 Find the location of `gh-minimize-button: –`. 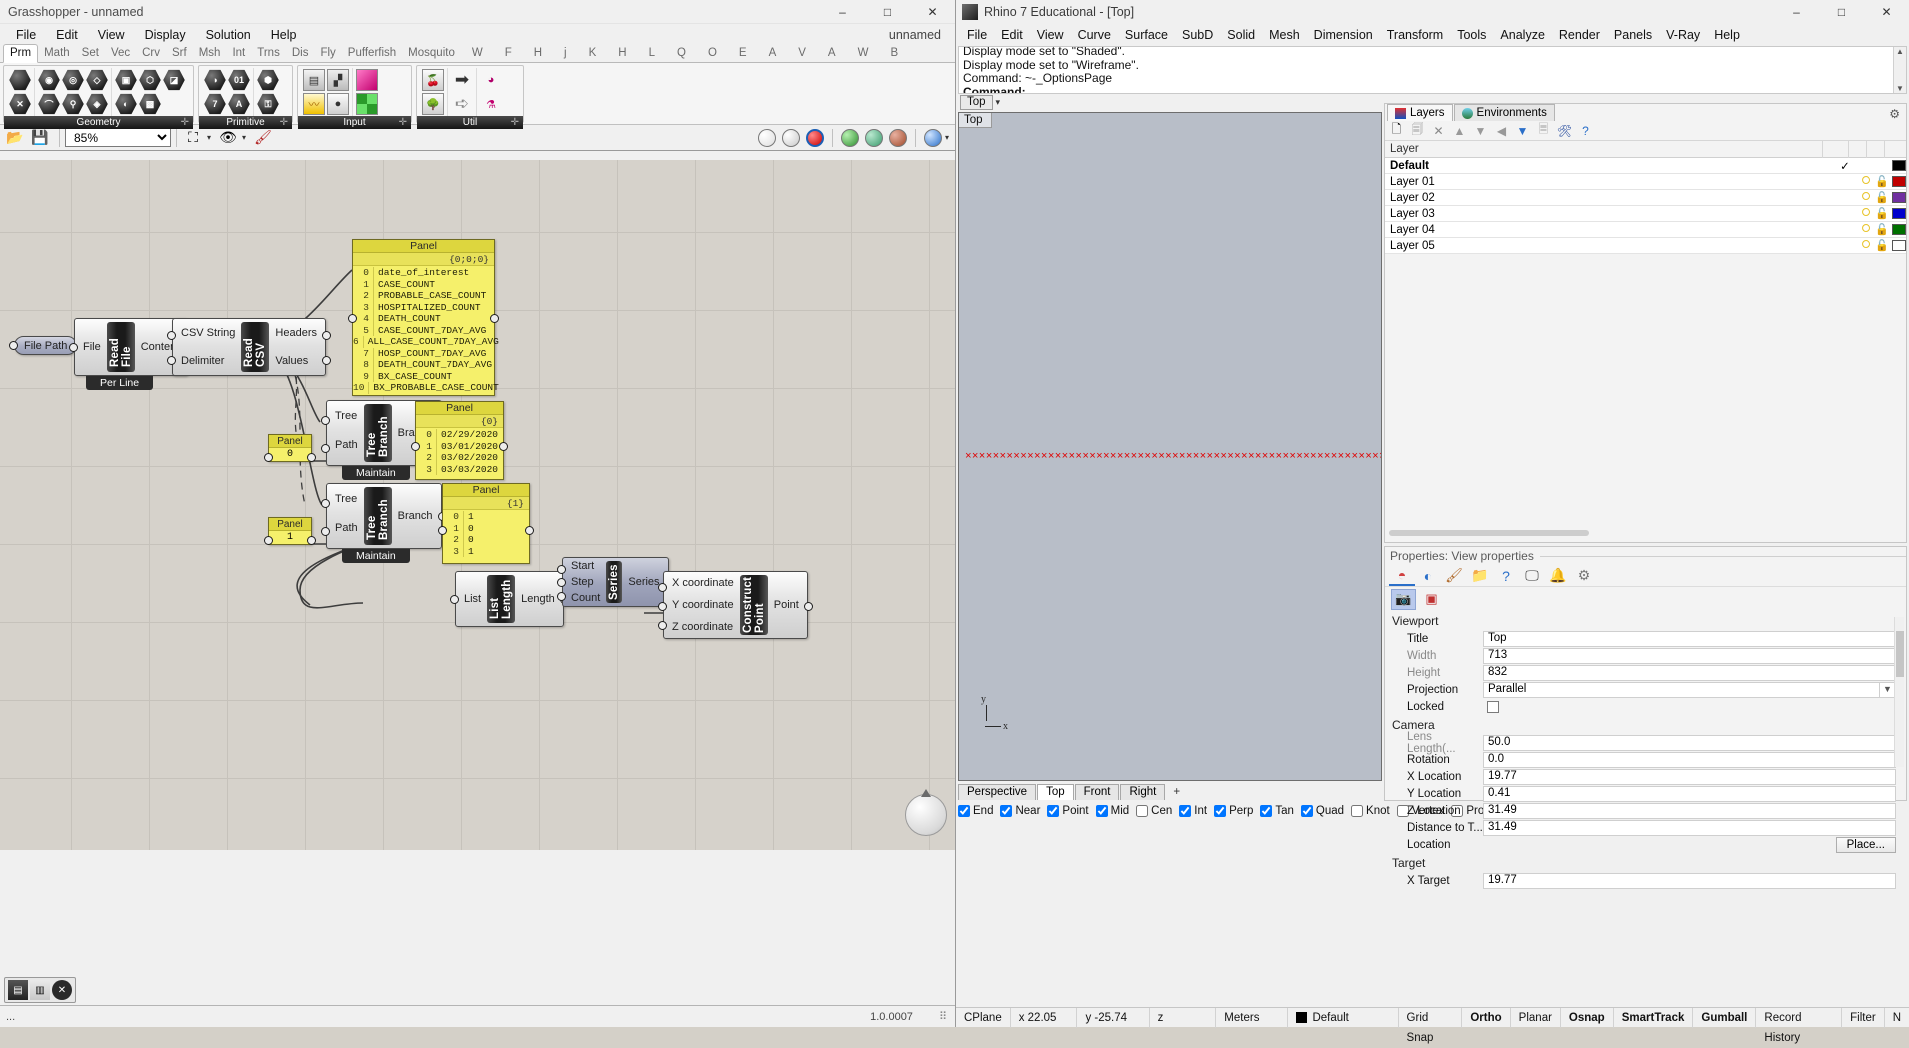

gh-minimize-button: – is located at coordinates (842, 12).